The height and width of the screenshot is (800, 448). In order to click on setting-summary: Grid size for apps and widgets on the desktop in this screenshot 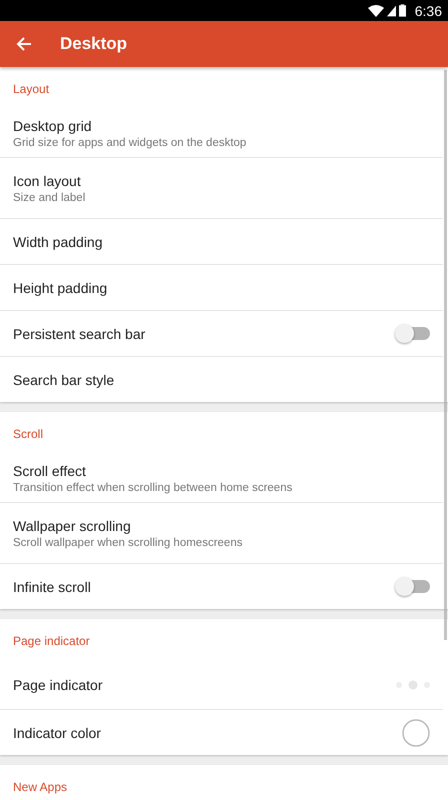, I will do `click(129, 142)`.